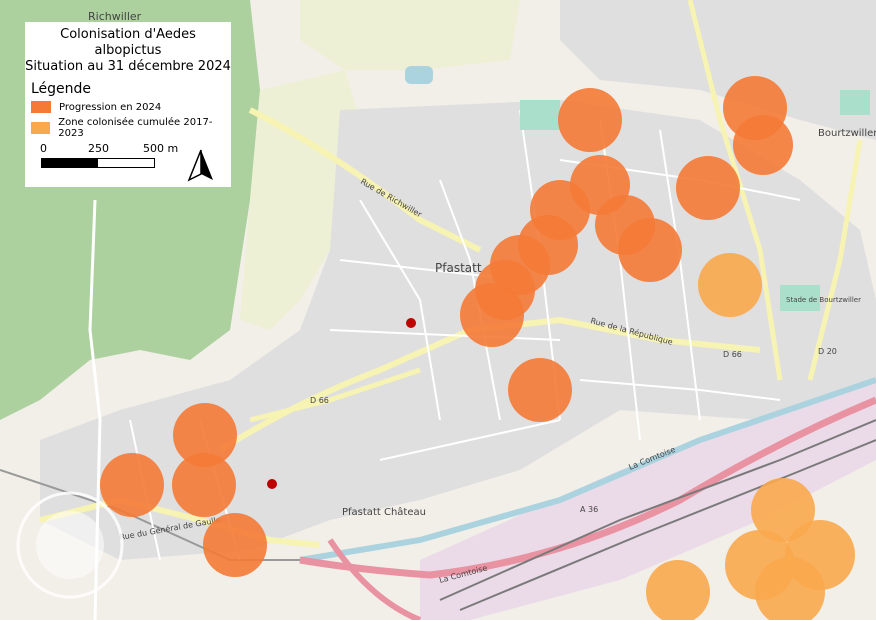 The image size is (876, 620). I want to click on legend-item-cumulative: Zone colonisée cumulée 2017-2023, so click(131, 128).